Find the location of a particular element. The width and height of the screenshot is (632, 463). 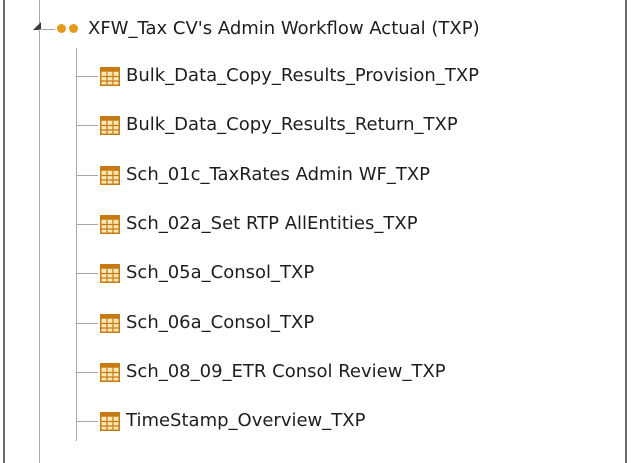

tree-root-node: XFW_Tax CV's Admin Workflow Actual (TXP) is located at coordinates (315, 29).